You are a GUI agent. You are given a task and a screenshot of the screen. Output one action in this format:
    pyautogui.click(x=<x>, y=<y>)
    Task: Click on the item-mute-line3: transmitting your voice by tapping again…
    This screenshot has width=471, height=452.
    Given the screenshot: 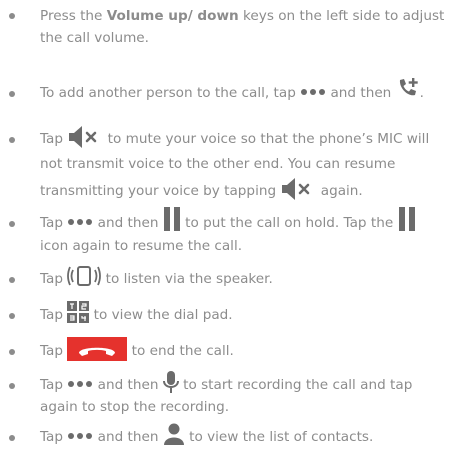 What is the action you would take?
    pyautogui.click(x=255, y=190)
    